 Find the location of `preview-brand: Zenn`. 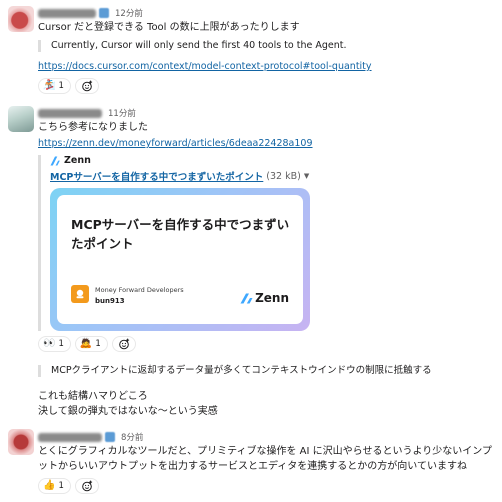

preview-brand: Zenn is located at coordinates (264, 298).